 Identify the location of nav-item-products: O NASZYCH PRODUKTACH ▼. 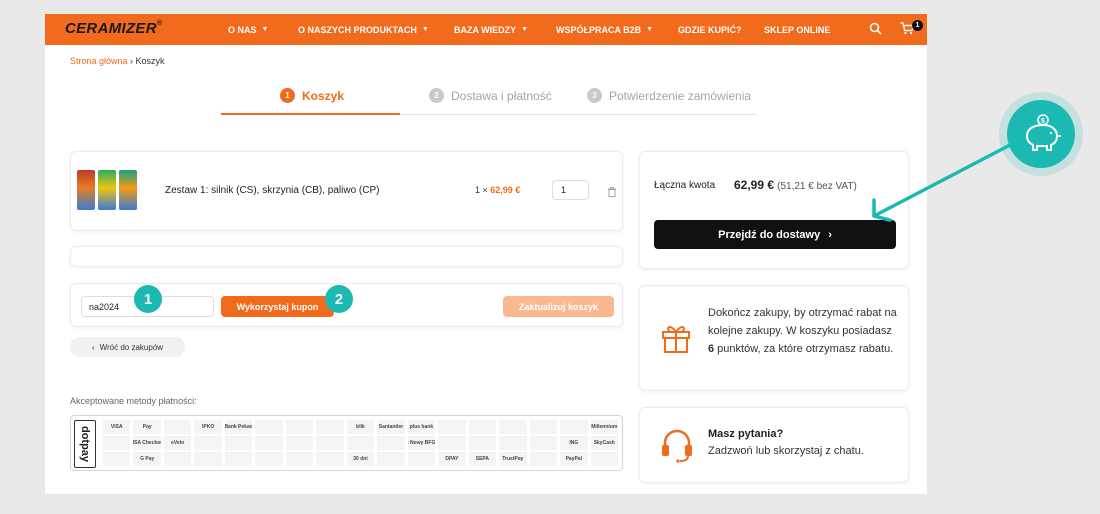
(363, 29).